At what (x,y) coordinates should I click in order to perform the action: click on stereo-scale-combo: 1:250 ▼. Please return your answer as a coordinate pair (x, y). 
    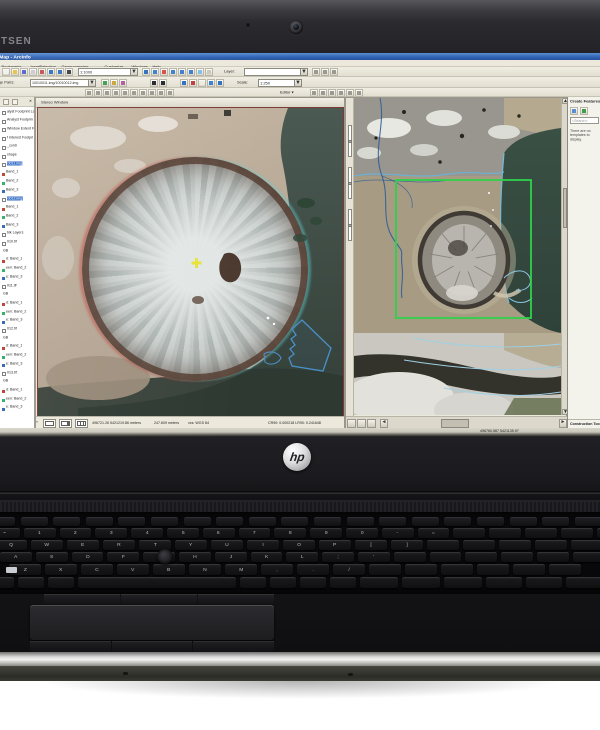
    Looking at the image, I should click on (280, 82).